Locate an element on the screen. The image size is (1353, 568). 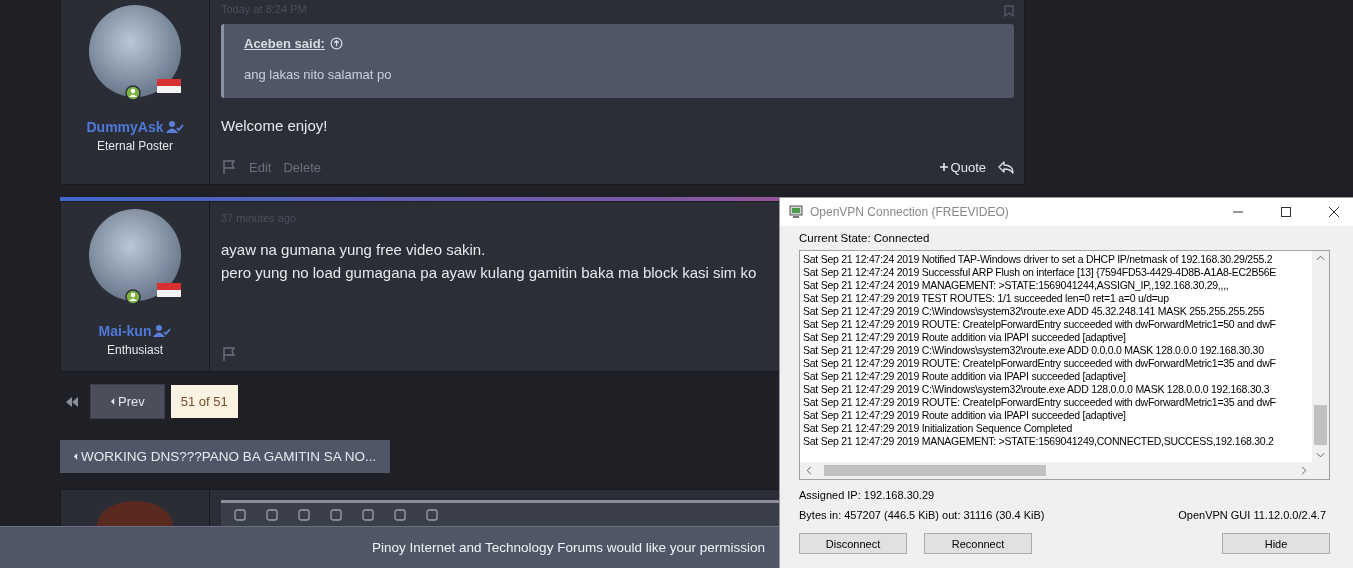
log-line: Sat Sep 21 12:47:29 2019 C:\Windows\system32\route.exe ADD 128.0.0.0 MASK 128.0.0.0 192.168.30.3 is located at coordinates (1037, 389).